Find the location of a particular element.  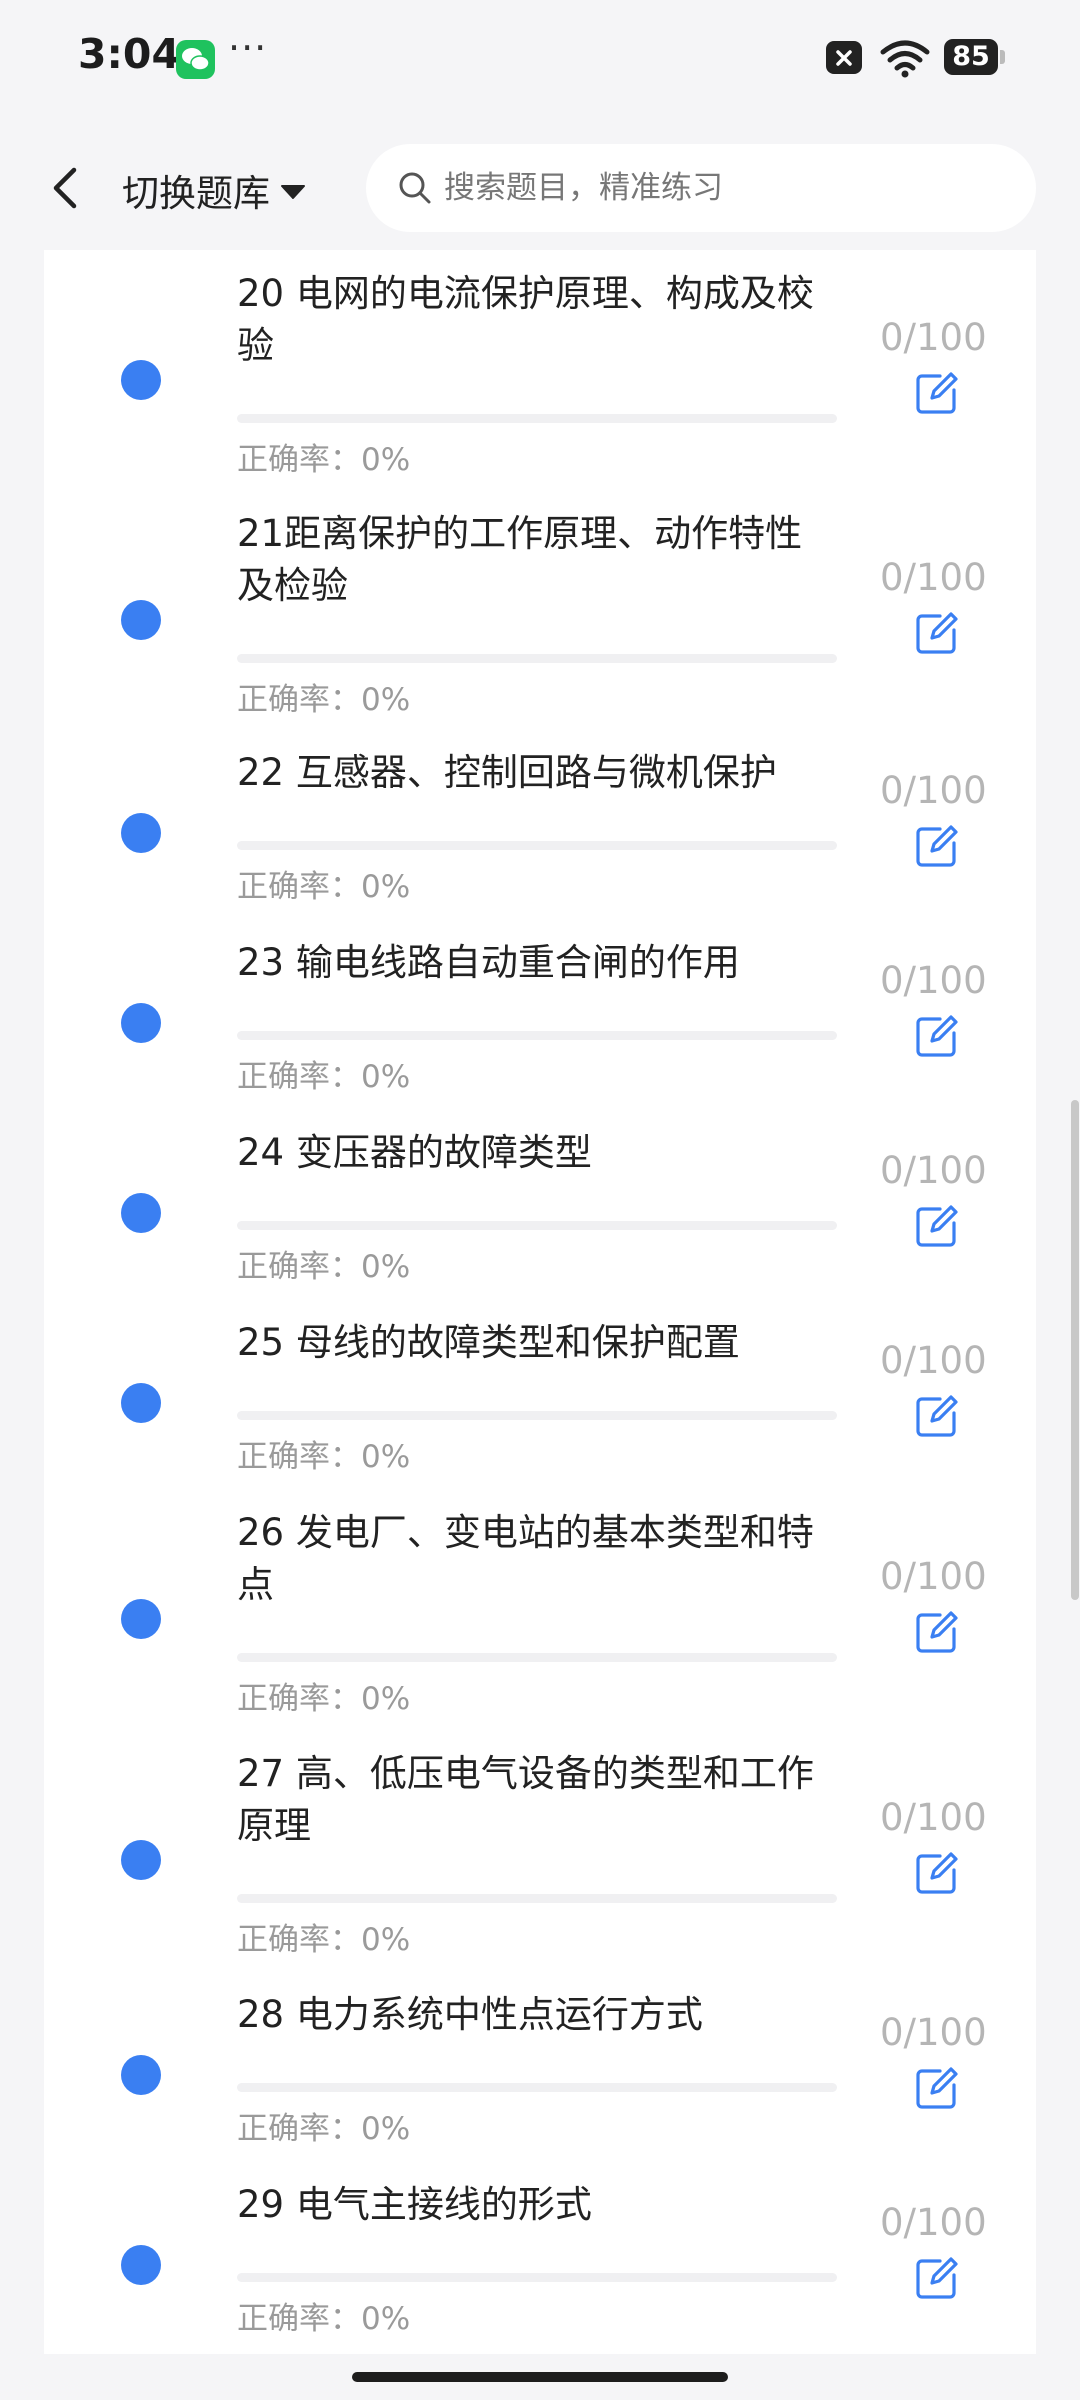

chapter-title: 26 发电厂、变电站的基本类型和特点 is located at coordinates (525, 1558).